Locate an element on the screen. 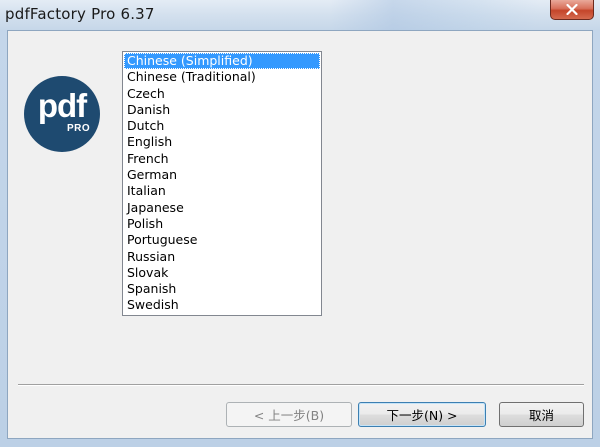 This screenshot has width=600, height=447. language-option: Chinese (Simplified) is located at coordinates (222, 61).